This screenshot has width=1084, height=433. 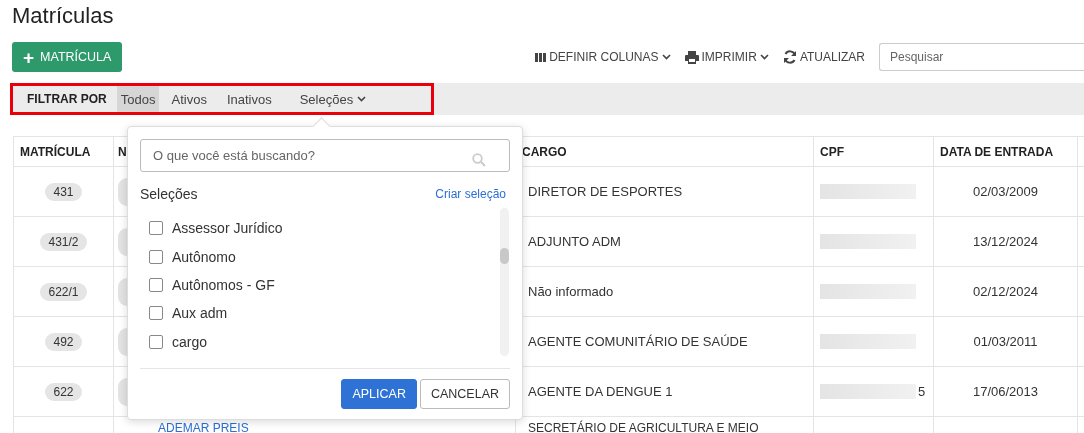 What do you see at coordinates (1005, 391) in the screenshot?
I see `table-cell: 17/06/2013` at bounding box center [1005, 391].